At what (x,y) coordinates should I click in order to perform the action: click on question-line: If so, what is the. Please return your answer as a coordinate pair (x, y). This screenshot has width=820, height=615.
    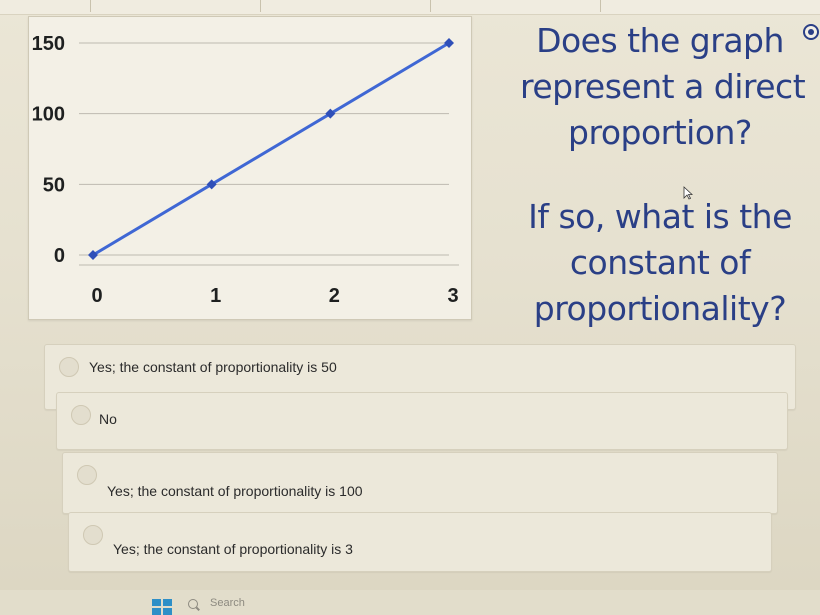
    Looking at the image, I should click on (660, 216).